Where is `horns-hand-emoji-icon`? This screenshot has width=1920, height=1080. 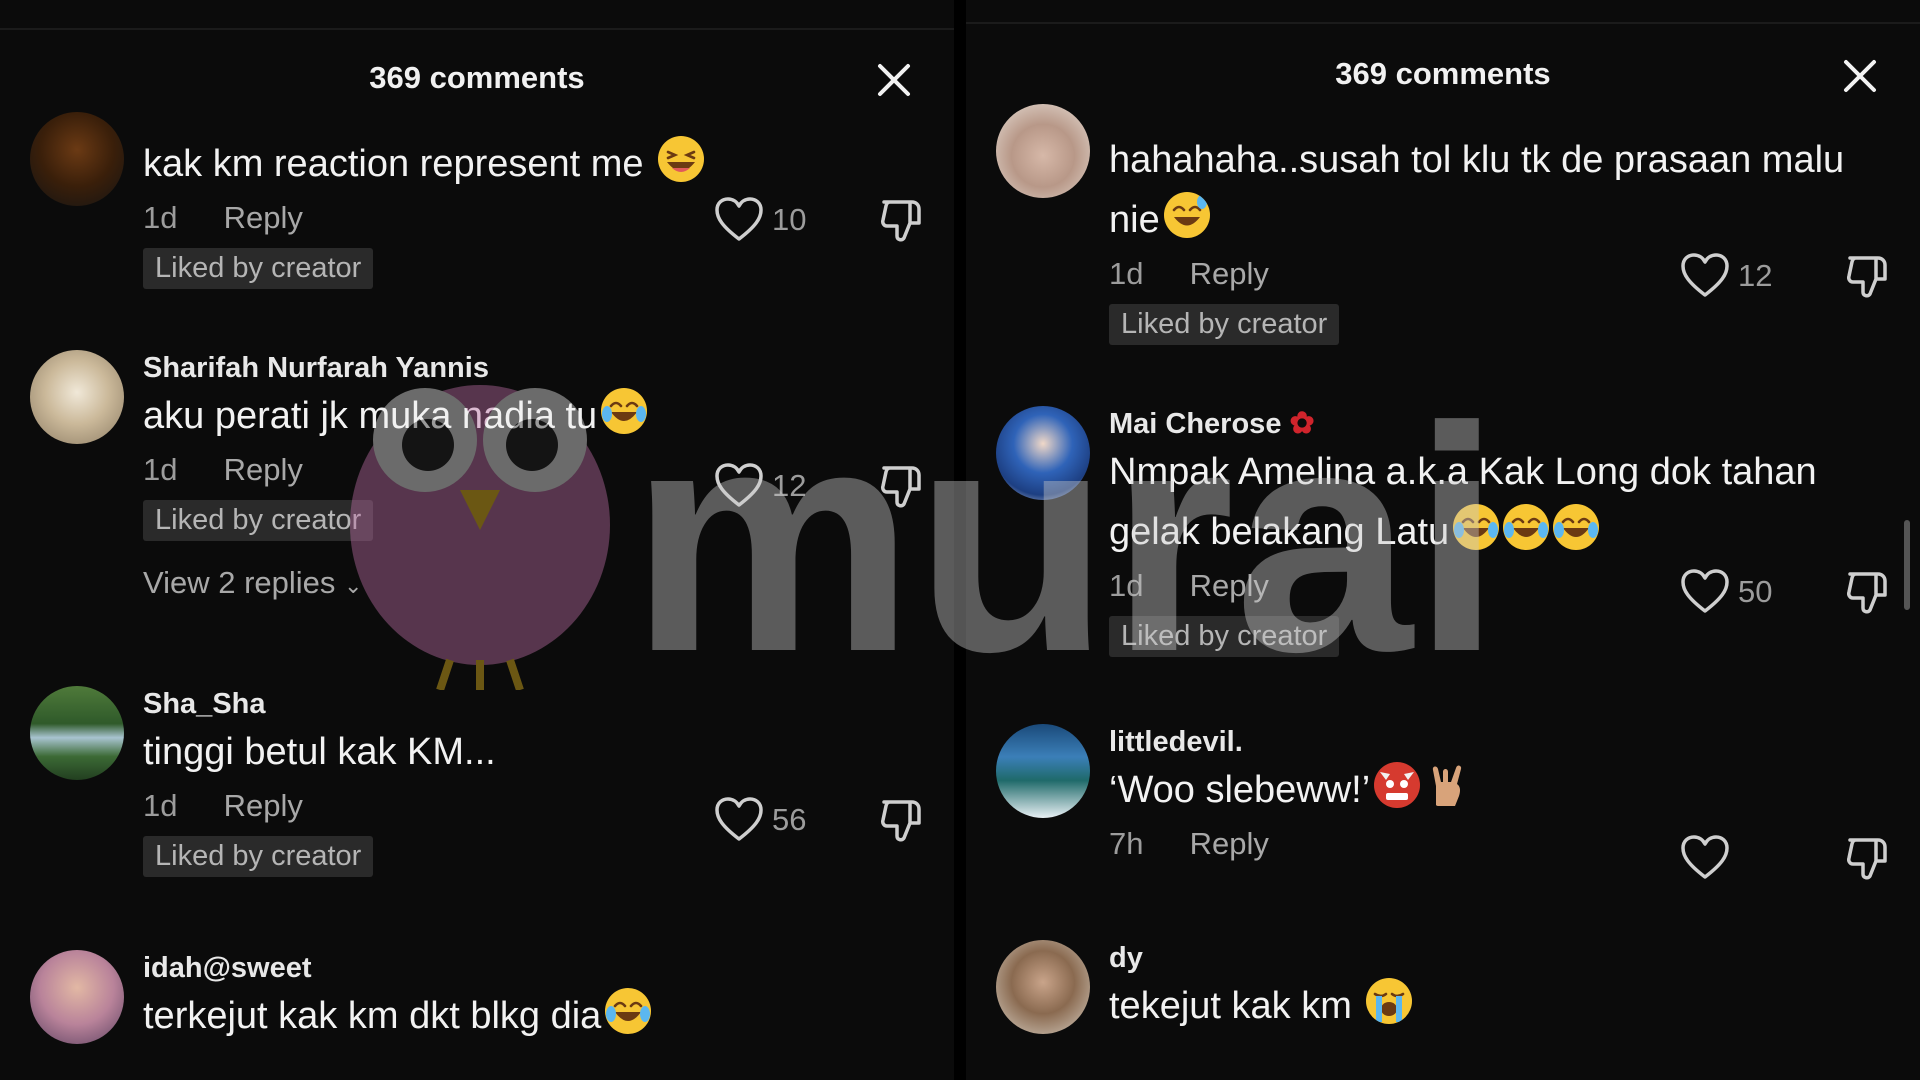
horns-hand-emoji-icon is located at coordinates (1447, 785).